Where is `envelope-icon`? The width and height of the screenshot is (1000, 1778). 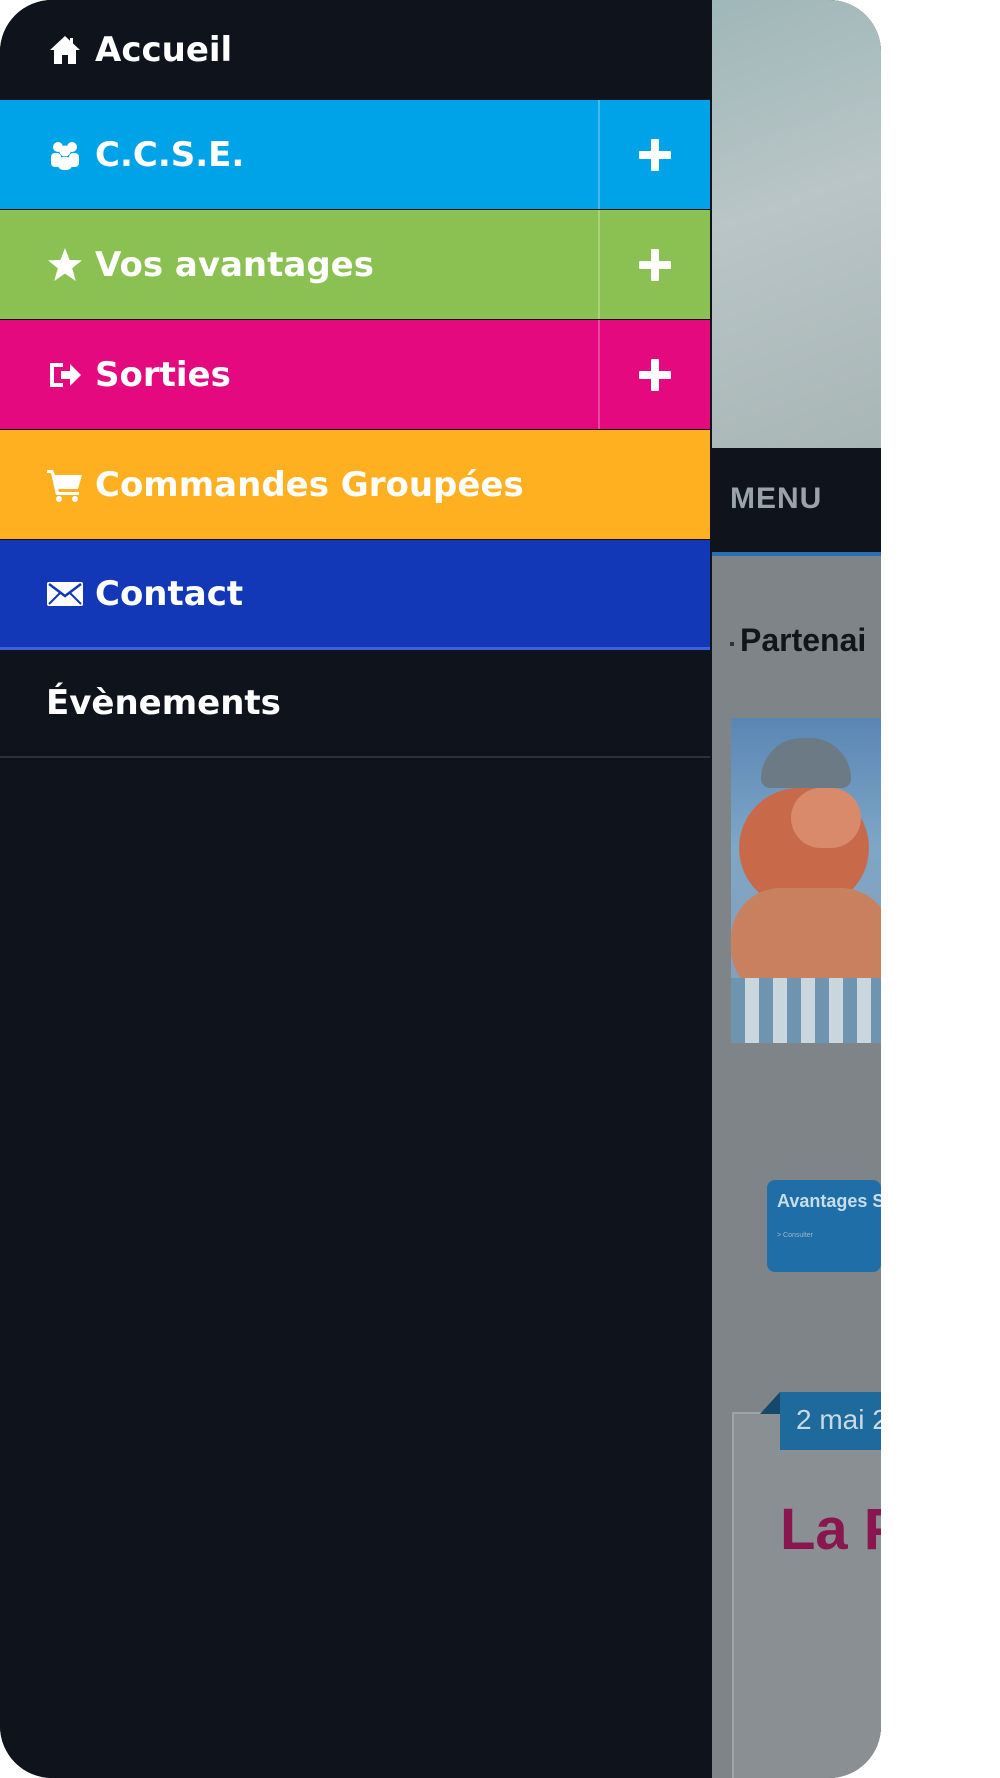 envelope-icon is located at coordinates (65, 594).